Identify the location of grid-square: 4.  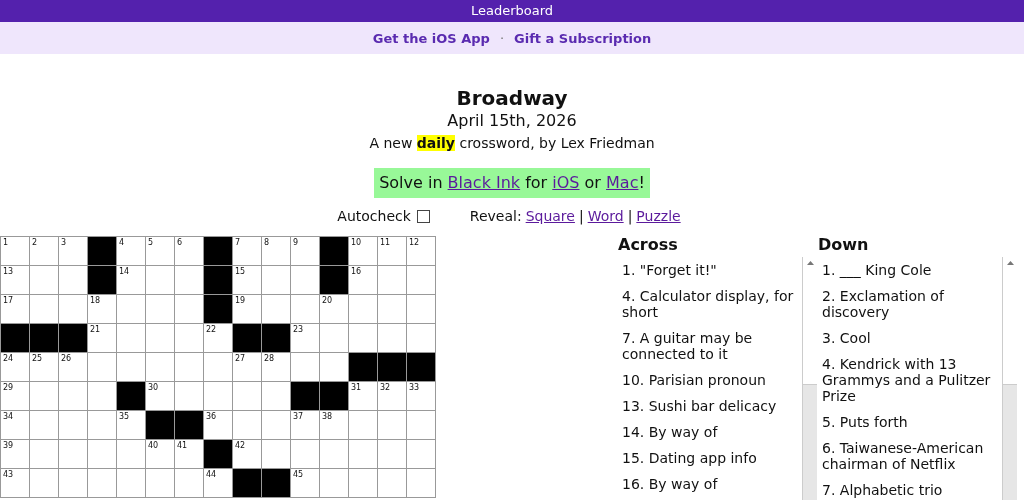
(131, 251).